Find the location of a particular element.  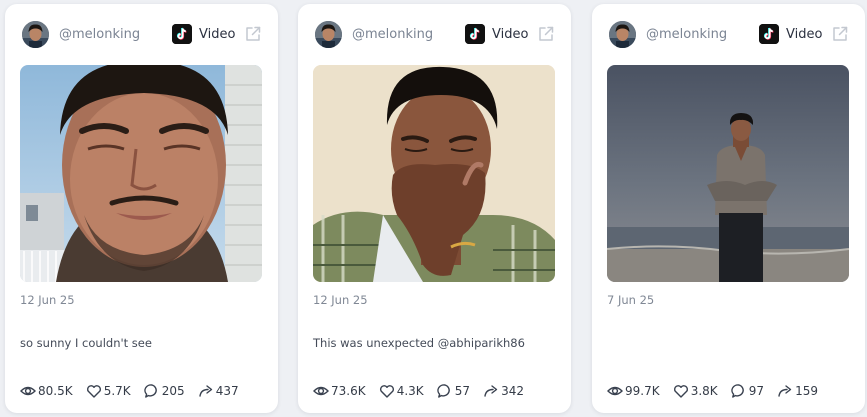

engagement-stats: 99.7K 3.8K 97 159 is located at coordinates (716, 389).